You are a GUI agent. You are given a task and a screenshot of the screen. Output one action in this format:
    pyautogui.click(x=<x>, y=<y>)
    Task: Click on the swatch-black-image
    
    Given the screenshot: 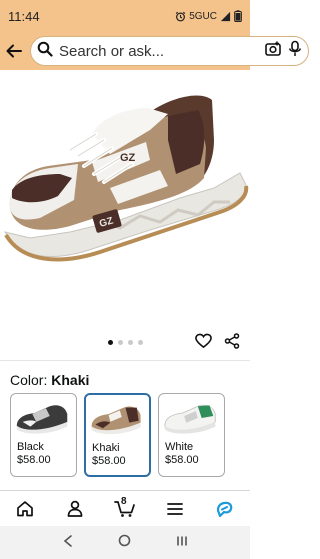 What is the action you would take?
    pyautogui.click(x=42, y=419)
    